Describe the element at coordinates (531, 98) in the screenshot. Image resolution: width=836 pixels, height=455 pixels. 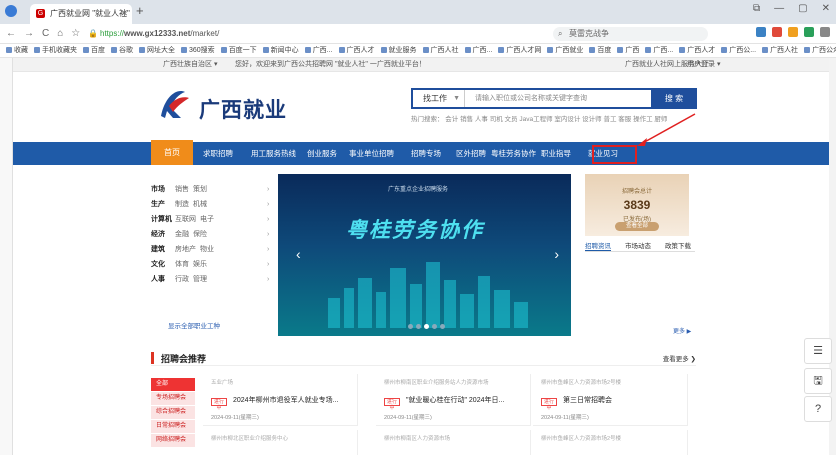
I see `search-input: 请输入职位或公司名称或关键字查询` at that location.